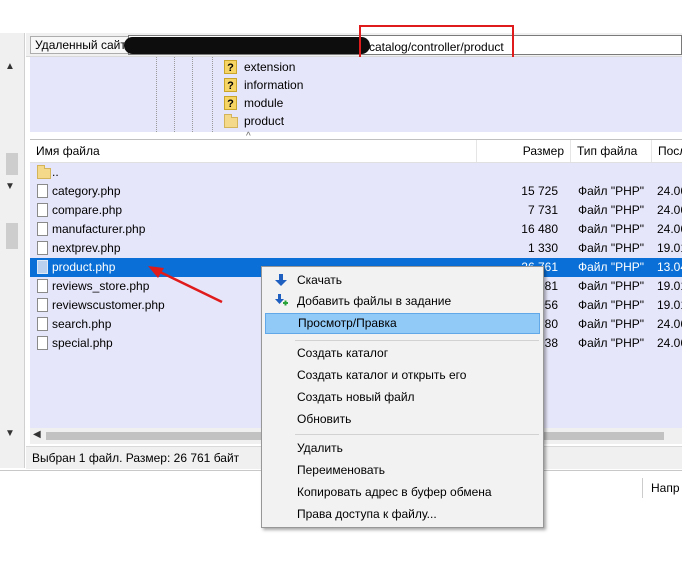 This screenshot has height=566, width=682. I want to click on menu-item-refresh: Обновить, so click(402, 419).